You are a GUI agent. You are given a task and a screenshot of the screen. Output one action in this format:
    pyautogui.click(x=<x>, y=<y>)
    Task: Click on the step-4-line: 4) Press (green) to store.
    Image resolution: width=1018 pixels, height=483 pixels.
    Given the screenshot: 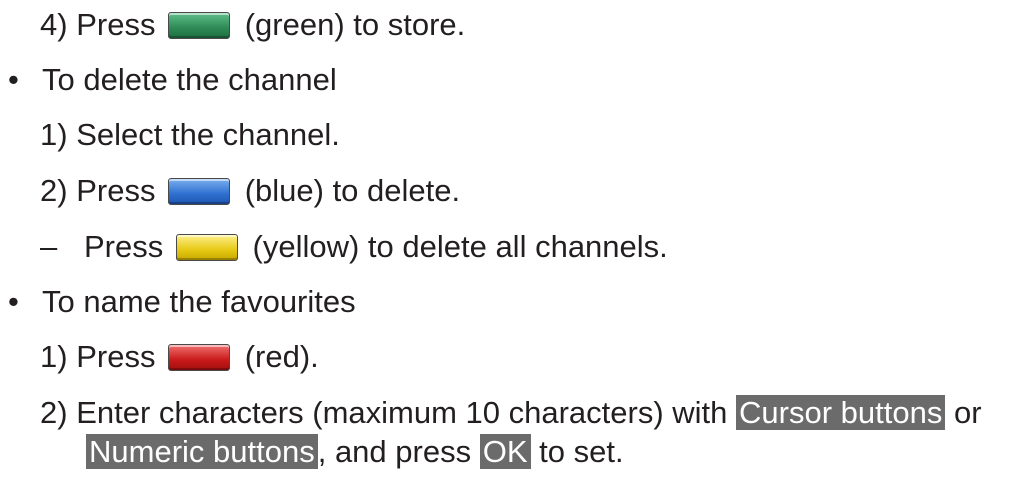 What is the action you would take?
    pyautogui.click(x=252, y=25)
    